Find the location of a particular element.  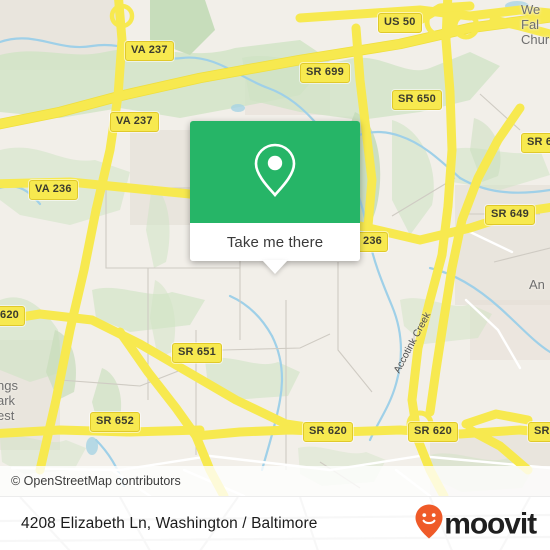

location-callout: Take me there is located at coordinates (275, 197).